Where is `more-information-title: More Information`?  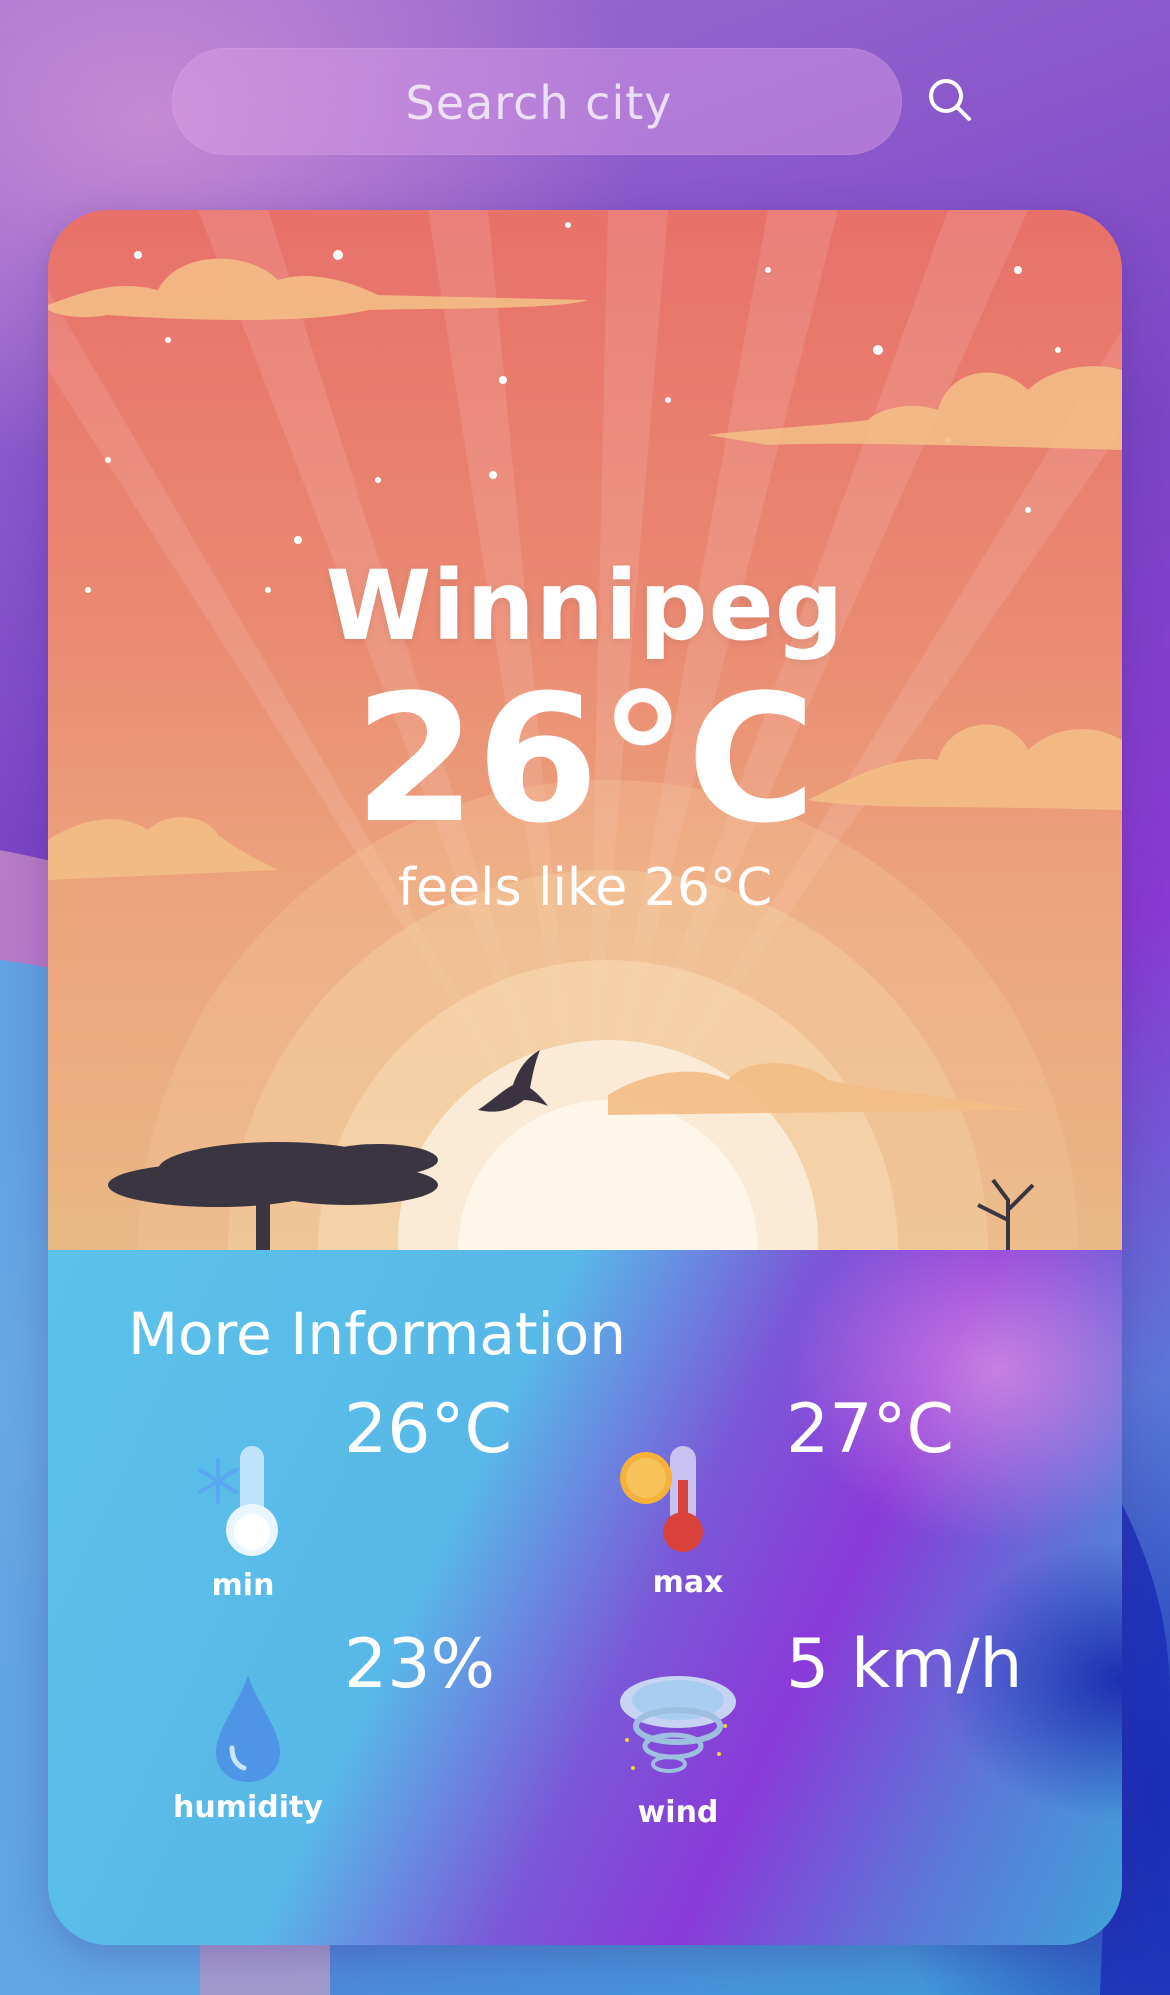
more-information-title: More Information is located at coordinates (377, 1334).